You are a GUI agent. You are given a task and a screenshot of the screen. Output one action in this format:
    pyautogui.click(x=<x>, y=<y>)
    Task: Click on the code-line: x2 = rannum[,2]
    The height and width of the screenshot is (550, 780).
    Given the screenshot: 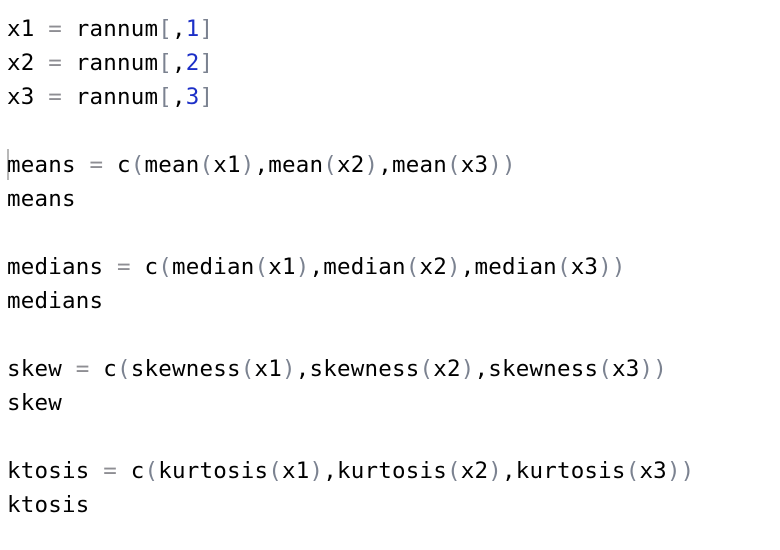 What is the action you would take?
    pyautogui.click(x=110, y=63)
    